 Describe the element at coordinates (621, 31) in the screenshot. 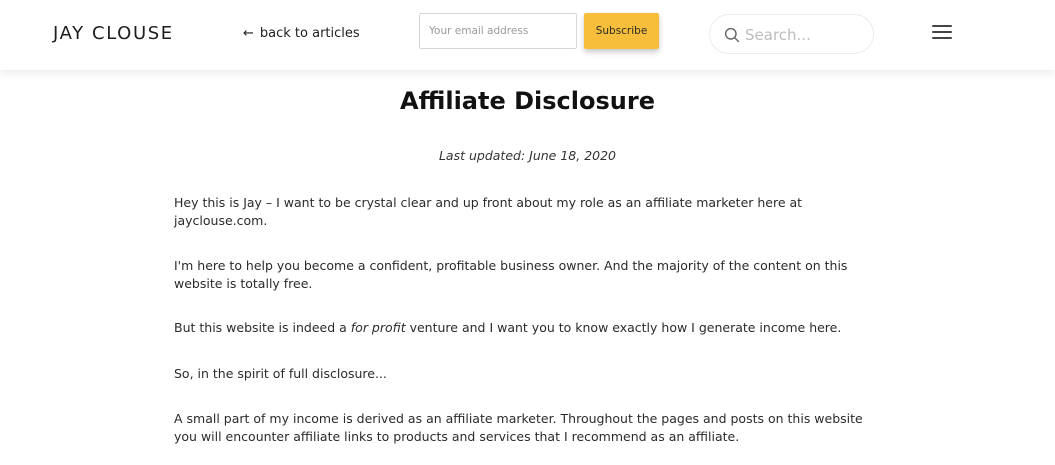

I see `subscribe-button: Subscribe` at that location.